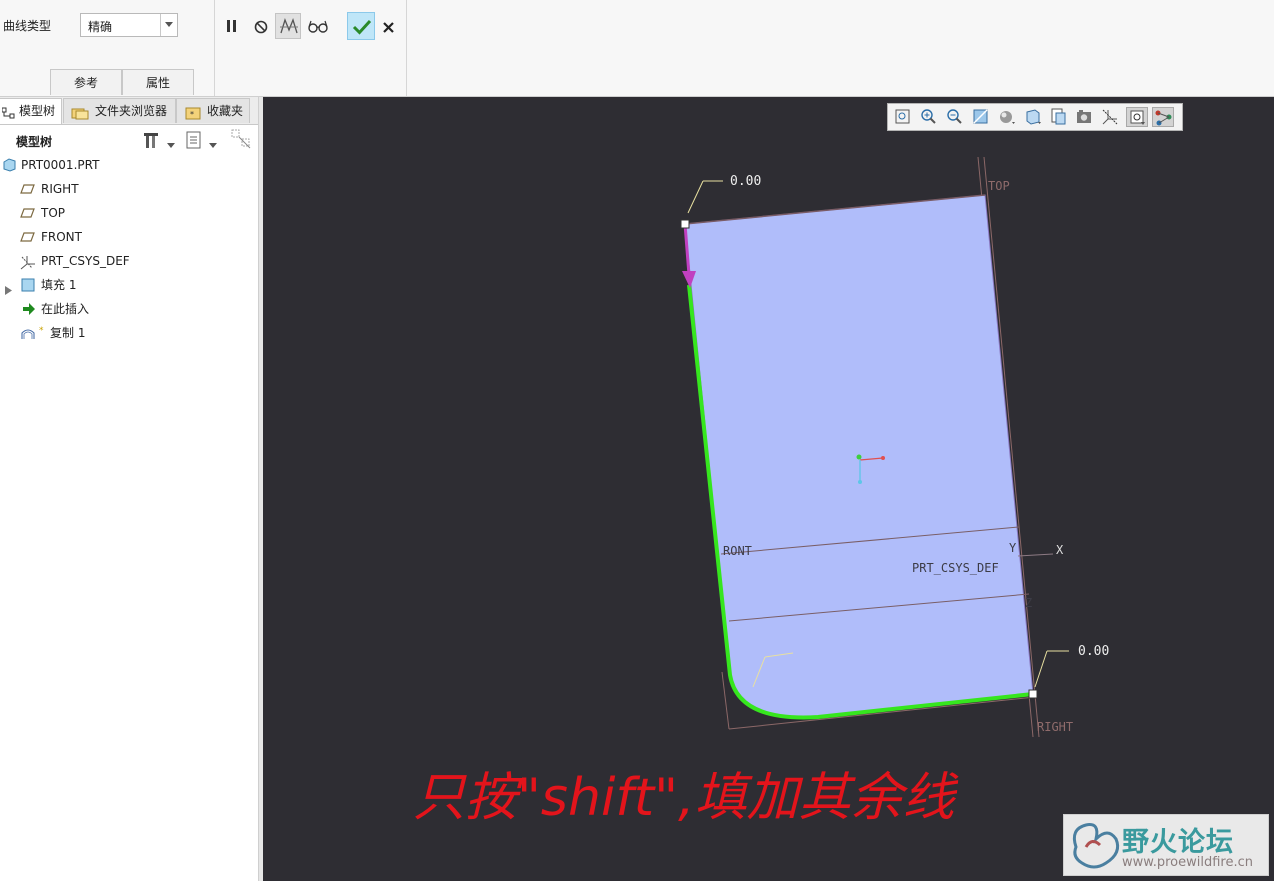 Image resolution: width=1274 pixels, height=881 pixels. What do you see at coordinates (225, 111) in the screenshot?
I see `tab-favorites-label: 收藏夹` at bounding box center [225, 111].